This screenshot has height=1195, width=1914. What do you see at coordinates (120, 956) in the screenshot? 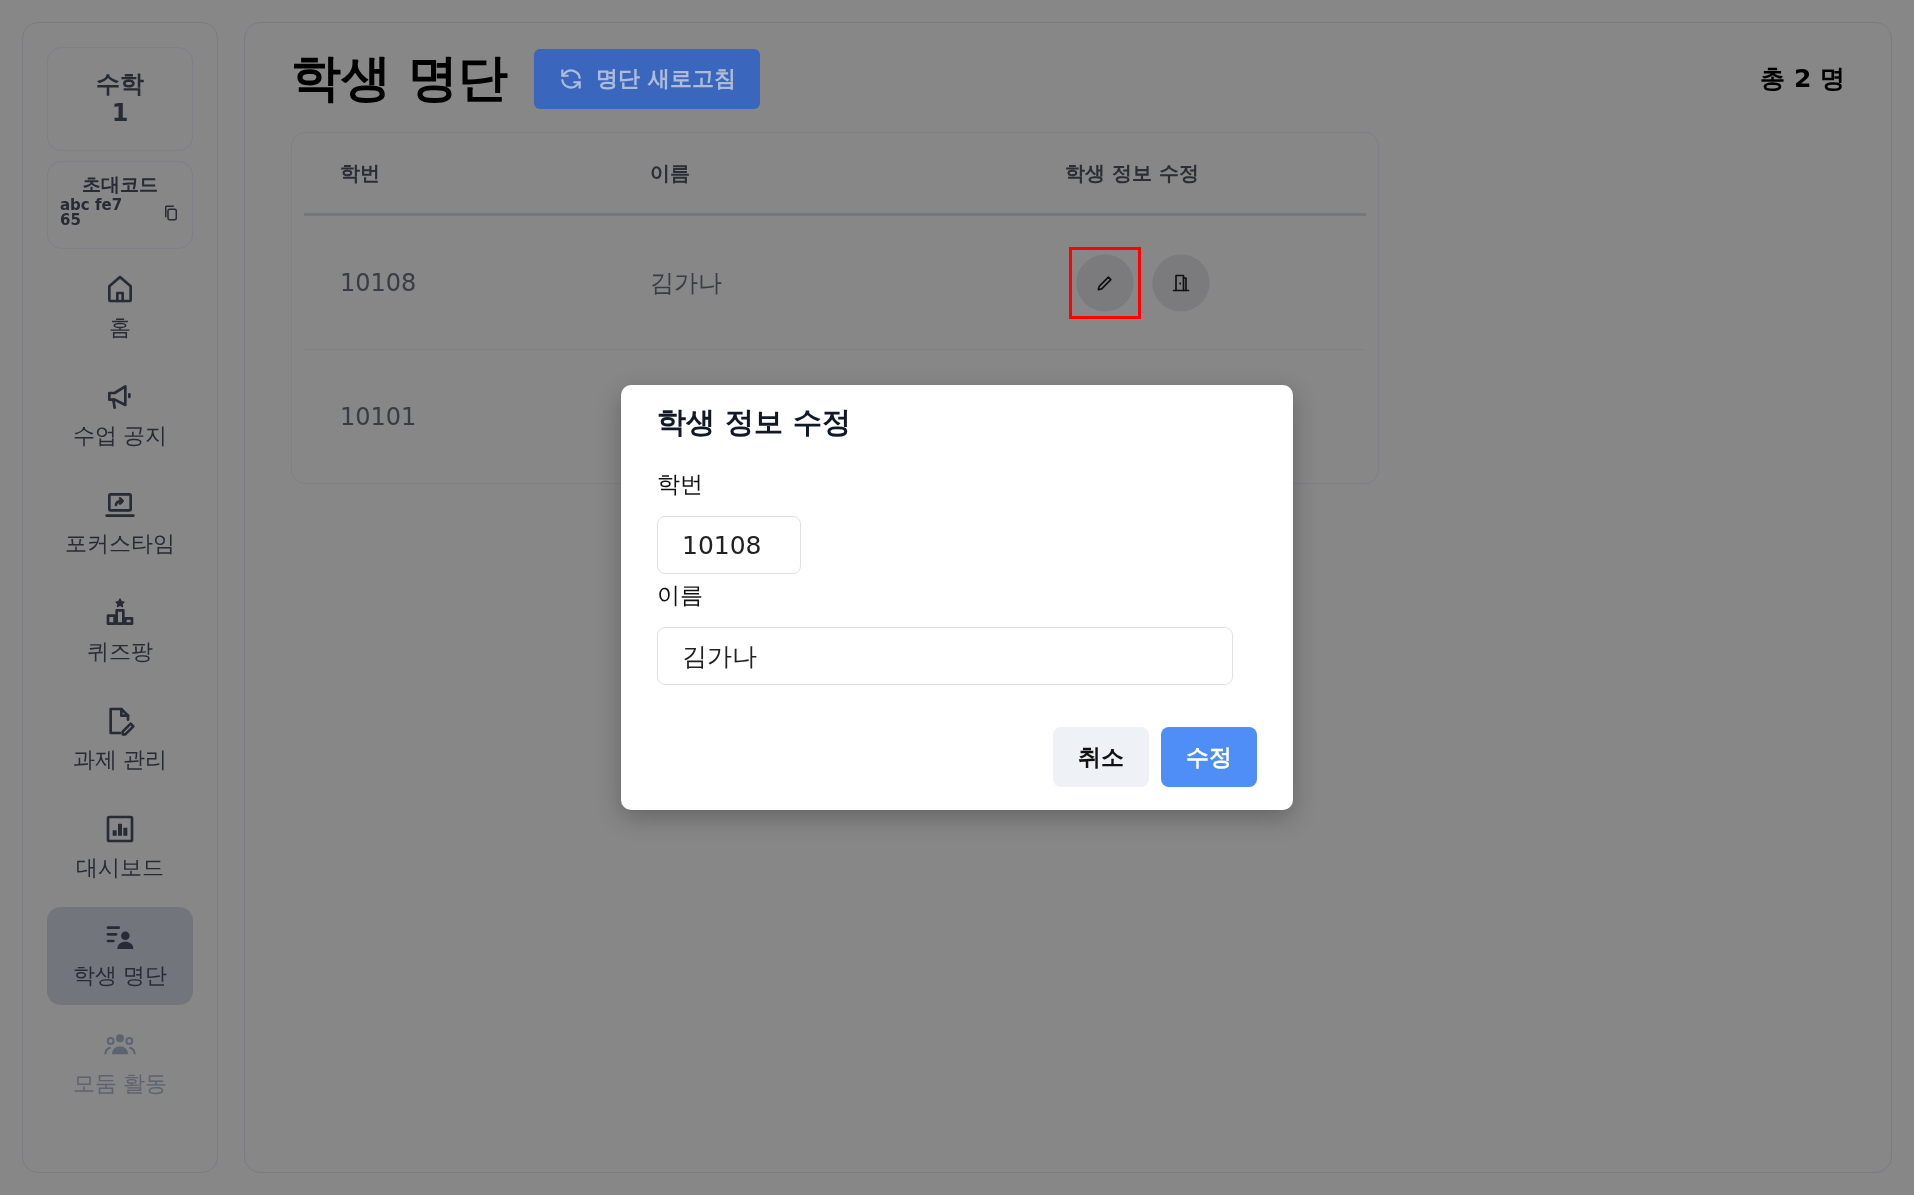
I see `nav-item: 학생 명단` at bounding box center [120, 956].